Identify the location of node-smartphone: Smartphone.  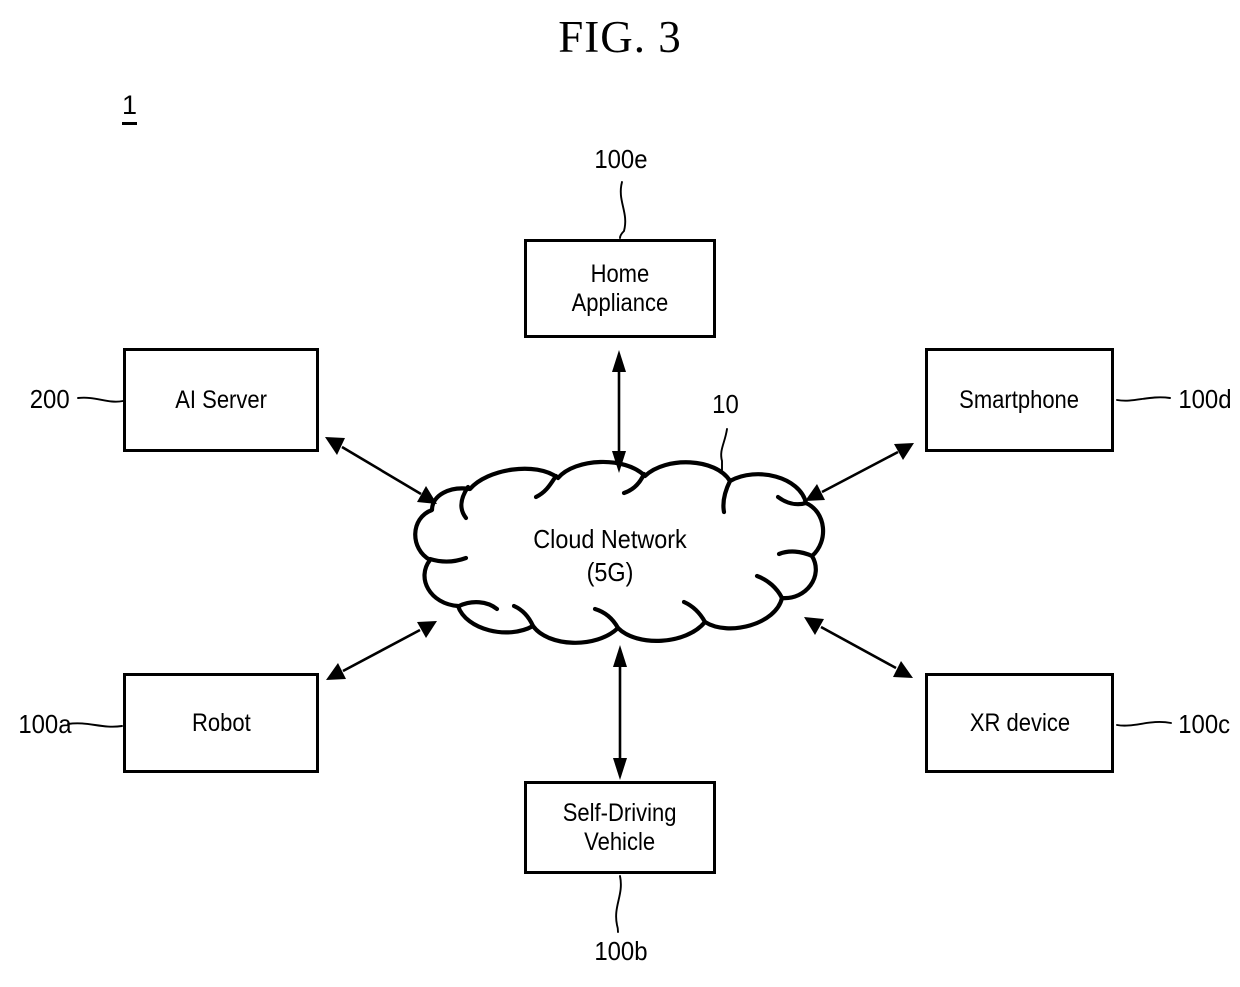
(1019, 400).